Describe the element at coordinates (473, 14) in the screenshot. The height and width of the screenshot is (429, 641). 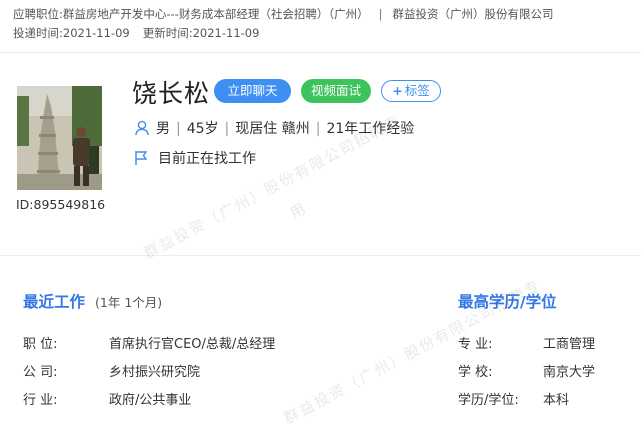
I see `company-name: 群益投资（广州）股份有限公司` at that location.